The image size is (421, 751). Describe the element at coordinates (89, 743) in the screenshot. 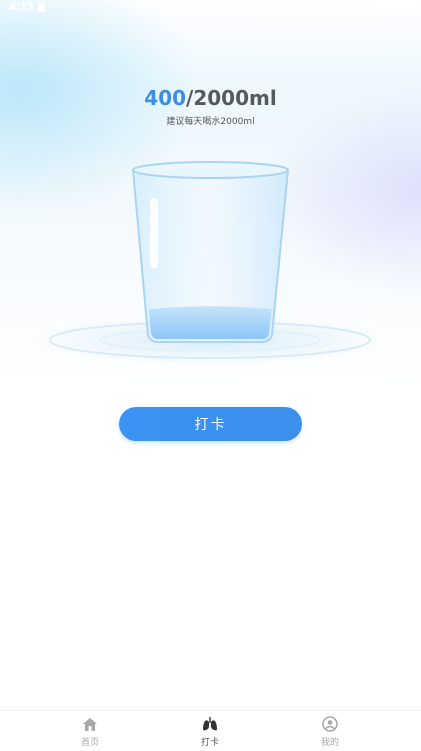

I see `tab-home-label: 首页` at that location.